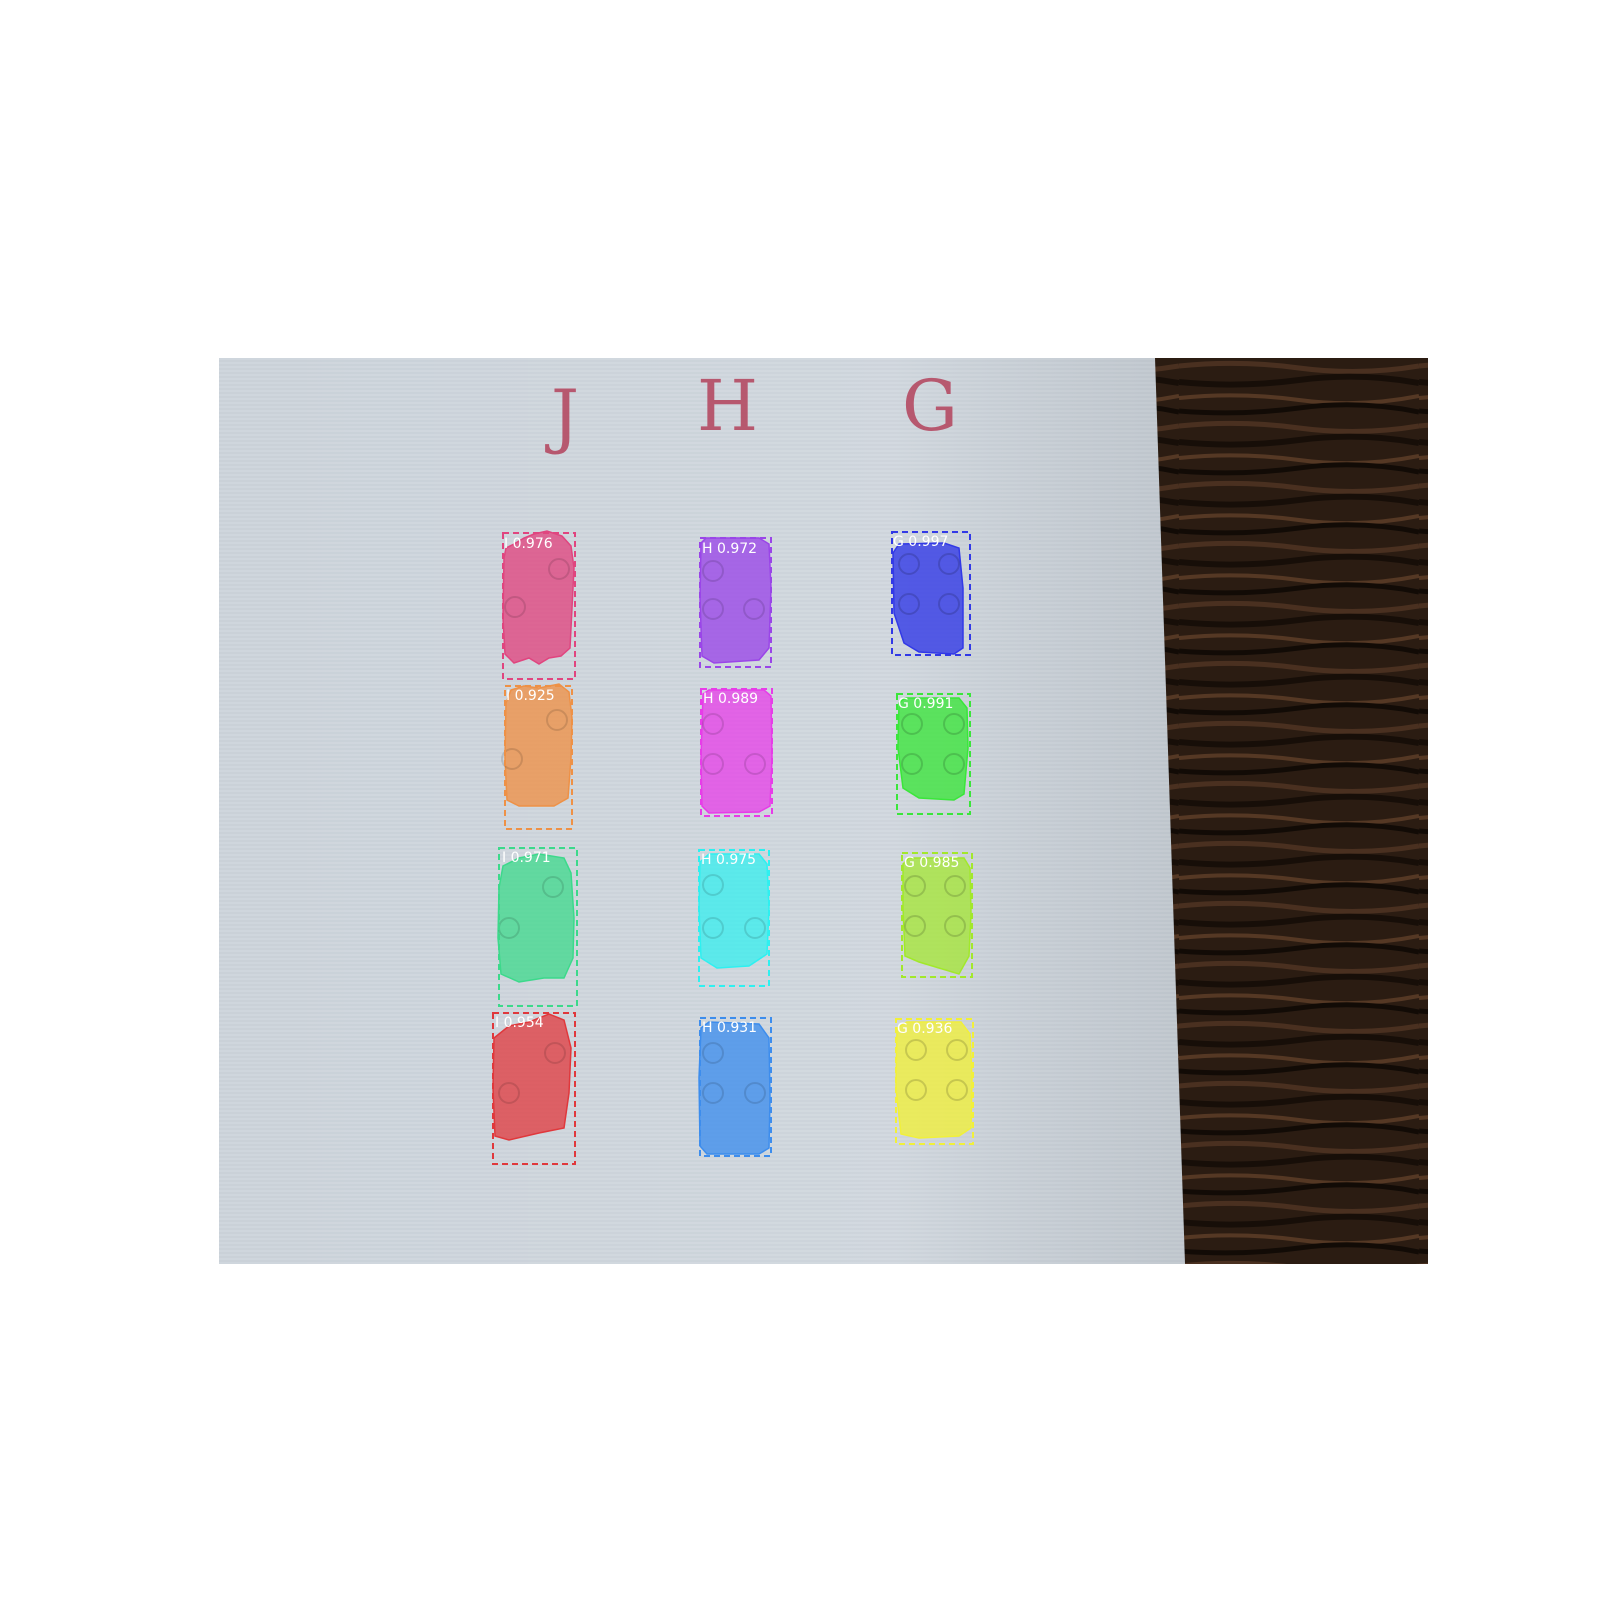 Image resolution: width=1600 pixels, height=1600 pixels. Describe the element at coordinates (930, 406) in the screenshot. I see `handwritten-letter-g: G` at that location.